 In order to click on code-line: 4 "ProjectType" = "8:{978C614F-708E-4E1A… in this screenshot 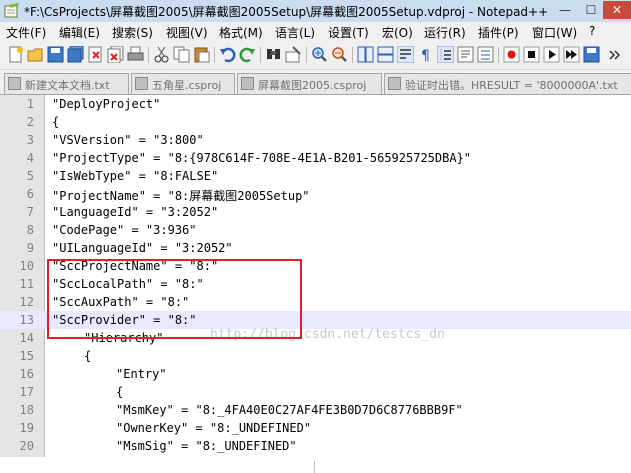, I will do `click(315, 158)`.